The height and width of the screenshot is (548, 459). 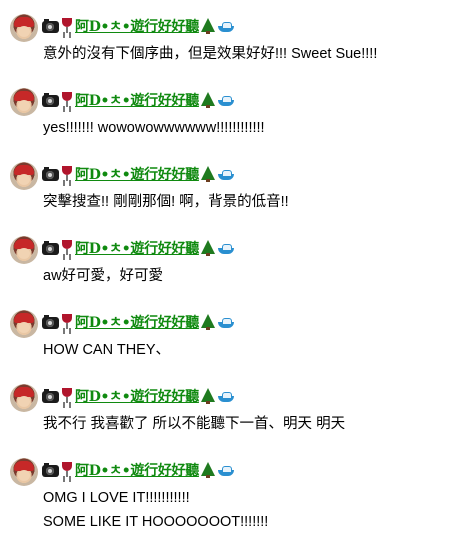 I want to click on comment-text: aw好可愛，好可愛, so click(x=103, y=276).